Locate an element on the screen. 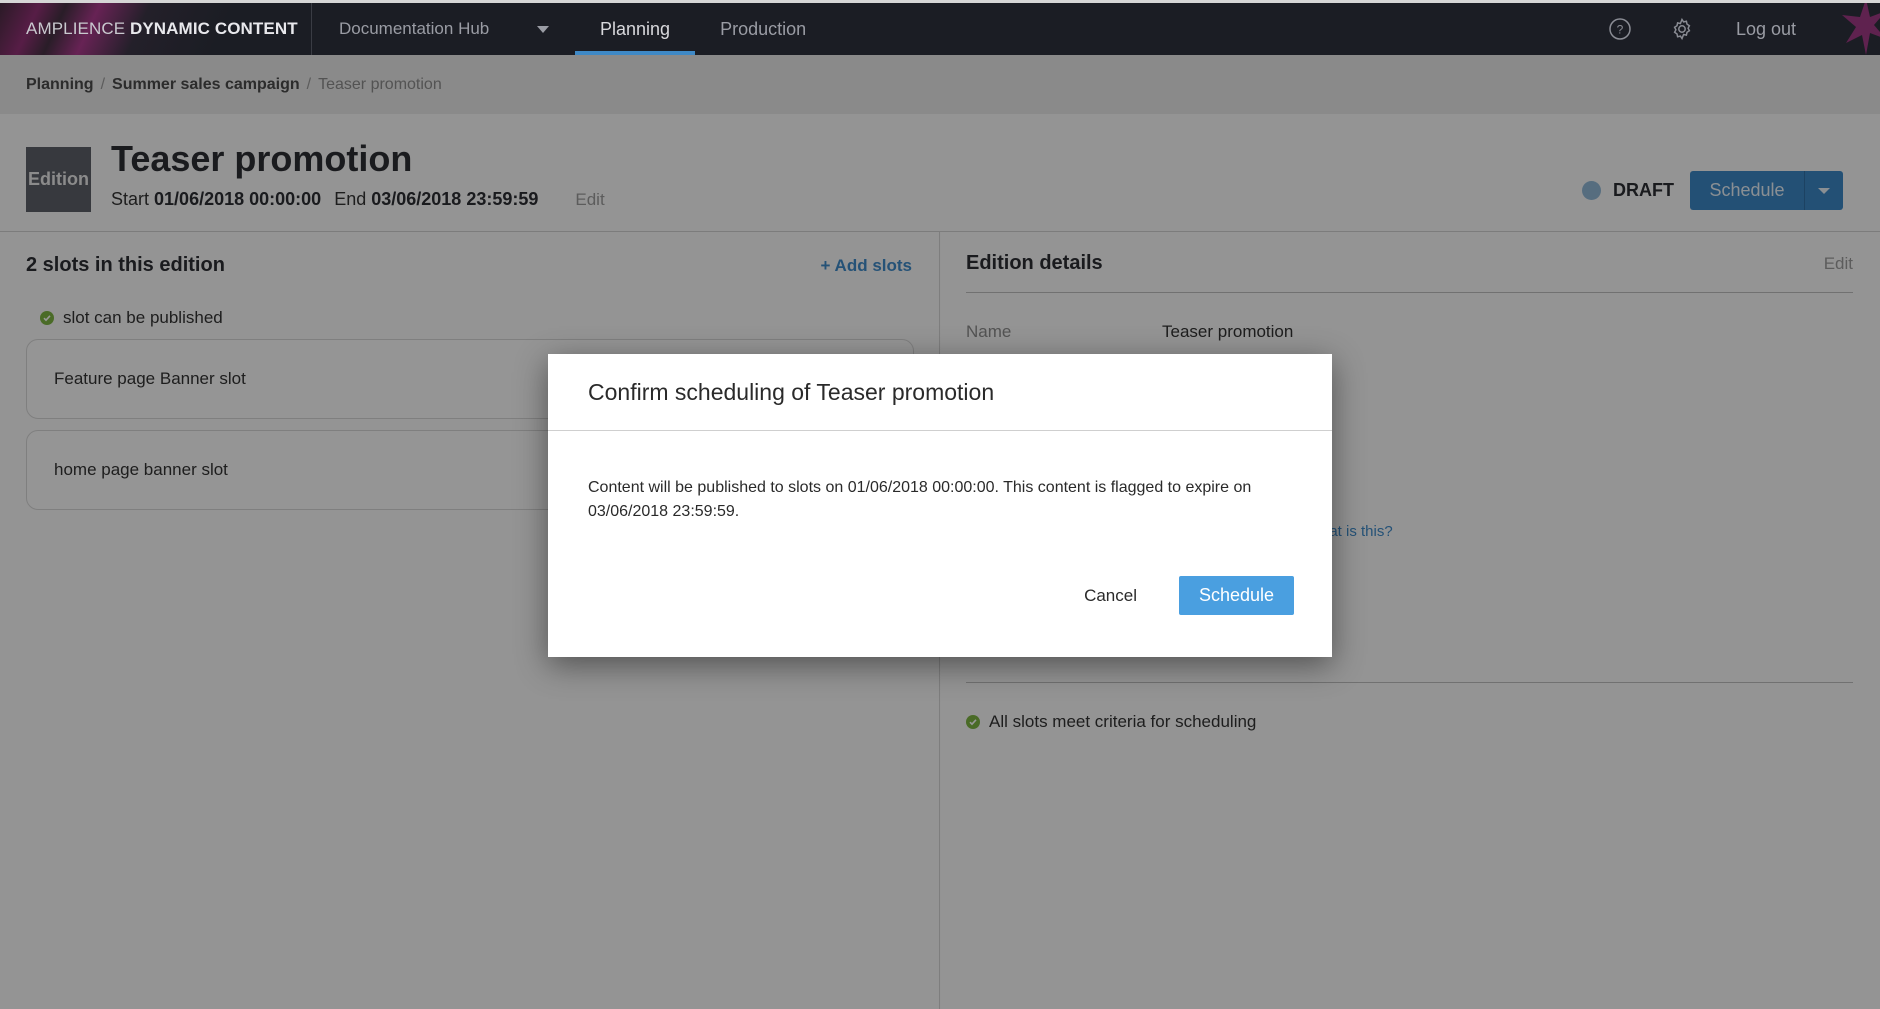  decorative-star is located at coordinates (1853, 29).